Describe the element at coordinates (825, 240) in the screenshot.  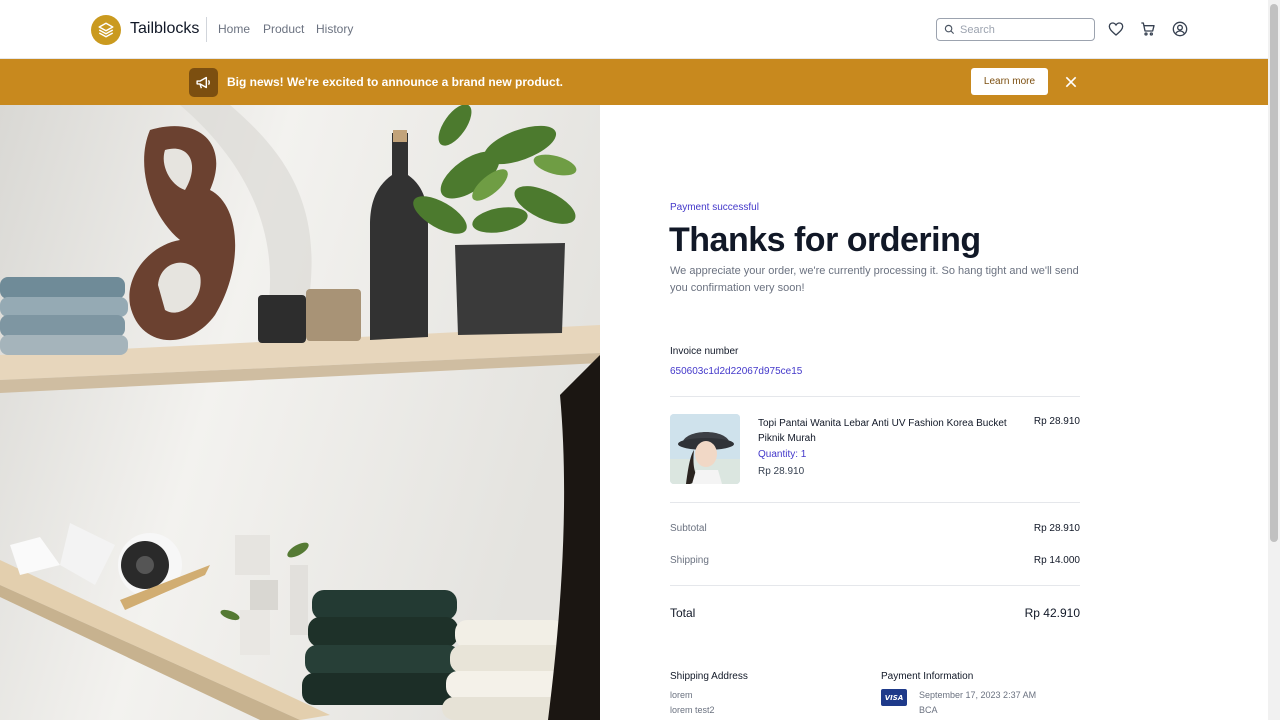
I see `page-title: Thanks for ordering` at that location.